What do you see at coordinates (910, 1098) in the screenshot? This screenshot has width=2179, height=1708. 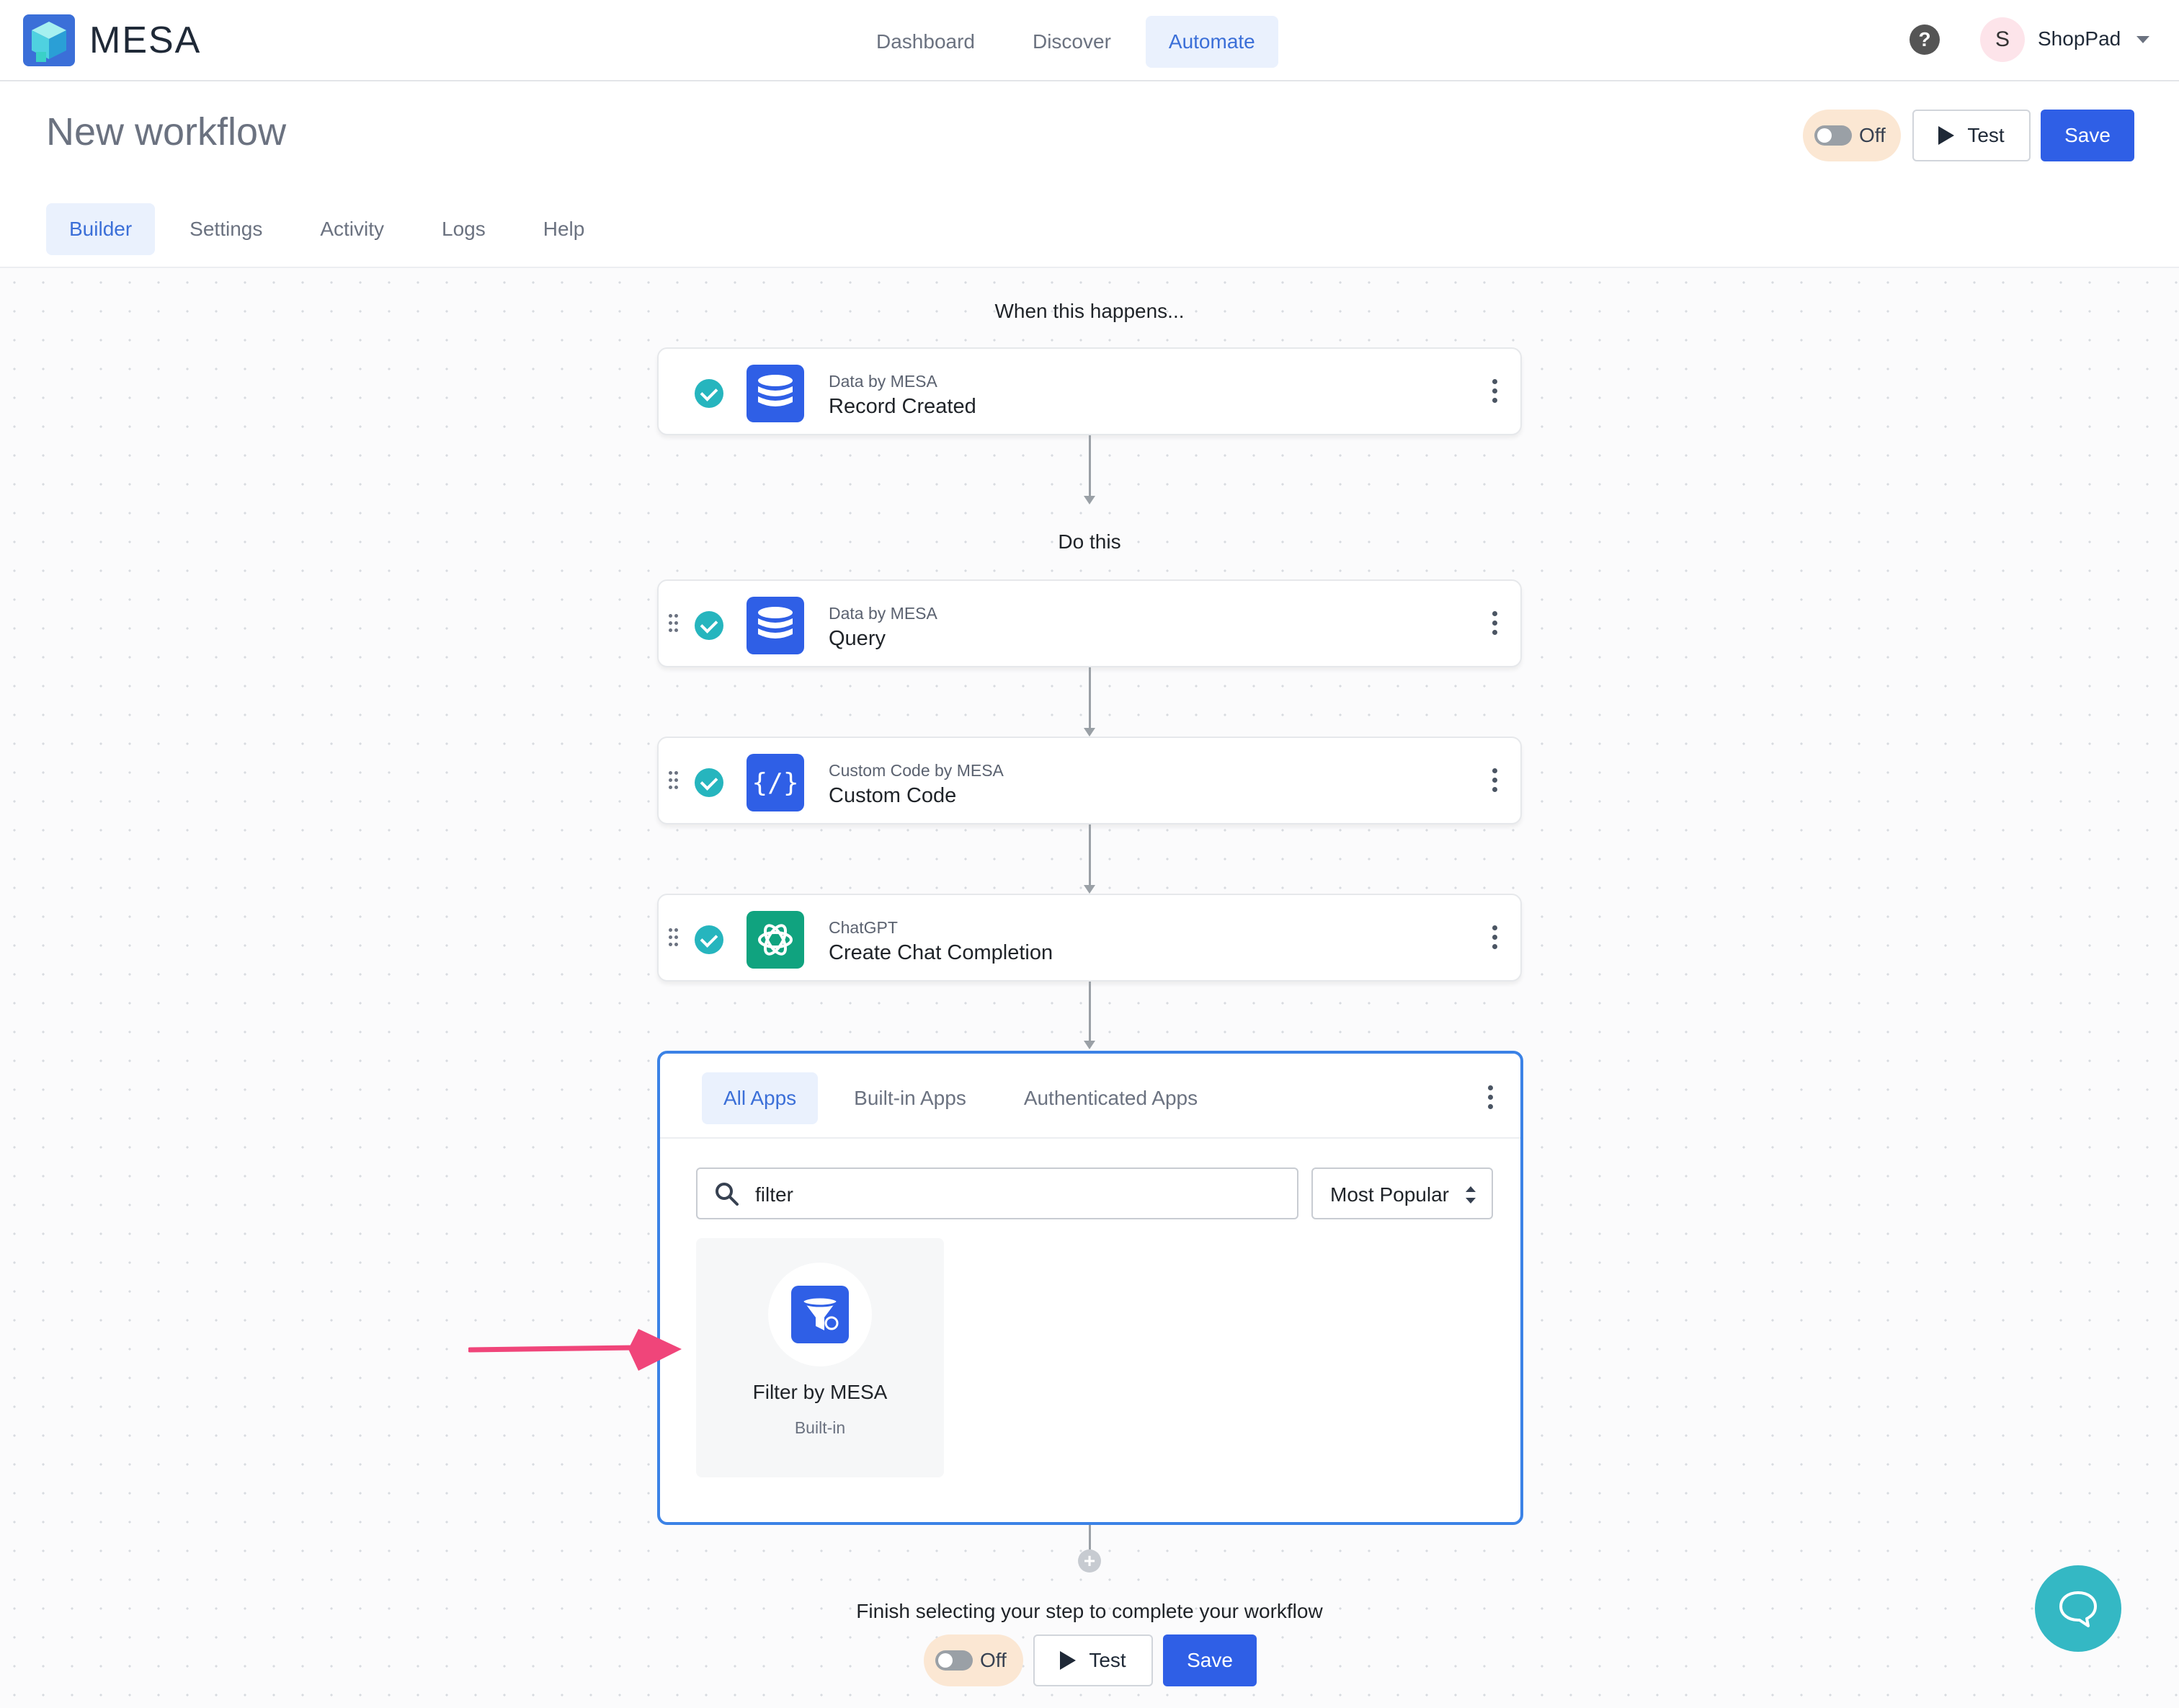 I see `tab-built-in-apps: Built-in Apps` at bounding box center [910, 1098].